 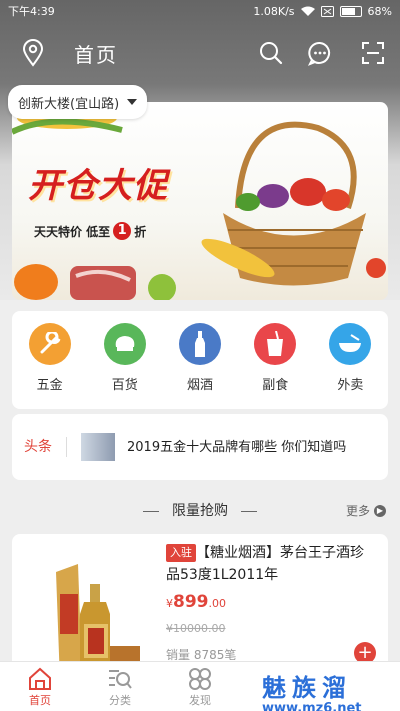 What do you see at coordinates (350, 11) in the screenshot?
I see `battery-icon` at bounding box center [350, 11].